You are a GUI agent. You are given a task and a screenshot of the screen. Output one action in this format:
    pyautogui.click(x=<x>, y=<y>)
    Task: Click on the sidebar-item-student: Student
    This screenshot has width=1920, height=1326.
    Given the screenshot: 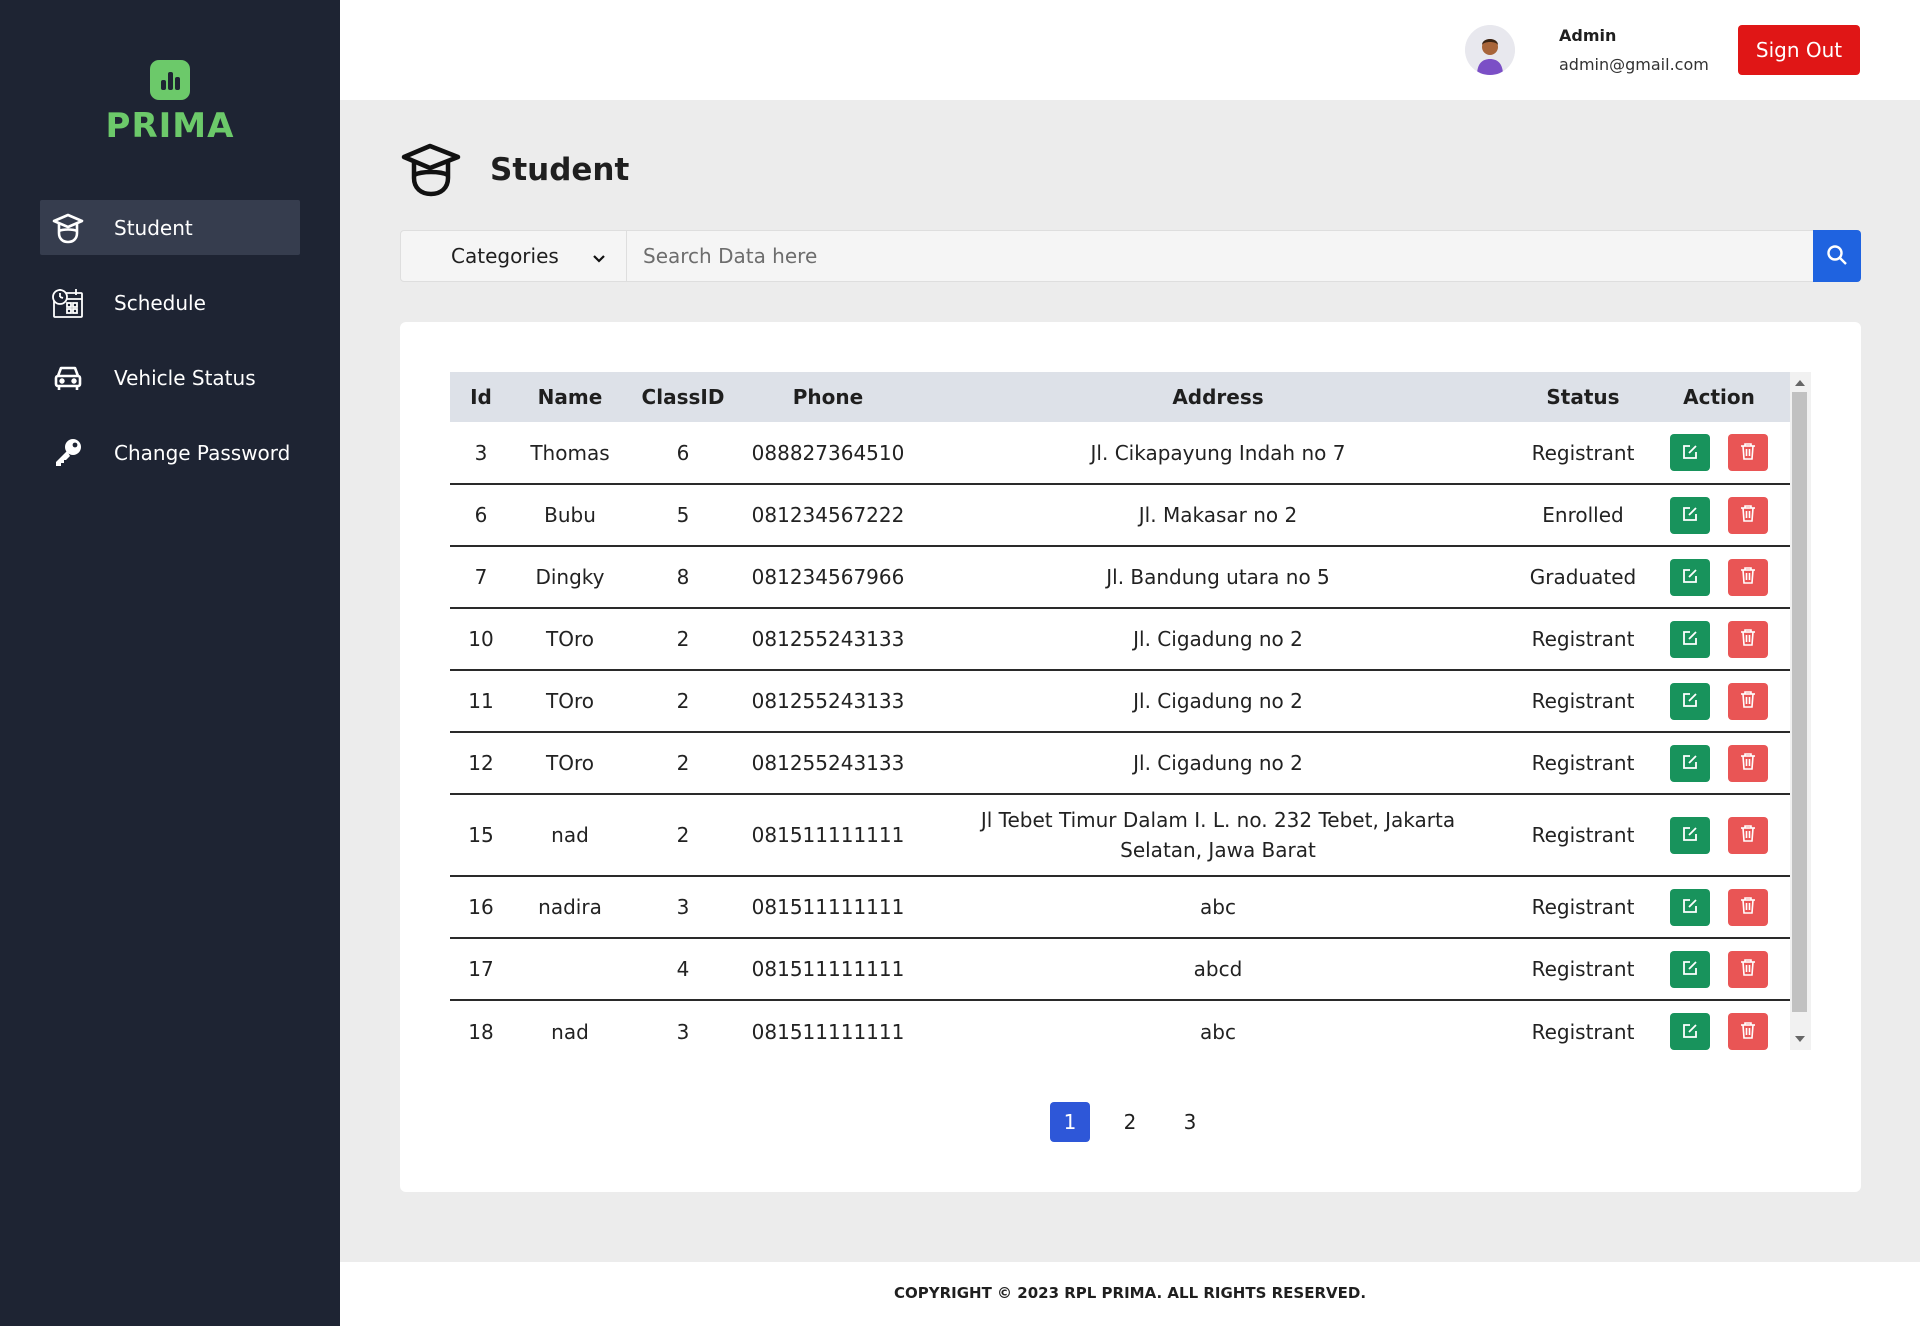 What is the action you would take?
    pyautogui.click(x=170, y=227)
    